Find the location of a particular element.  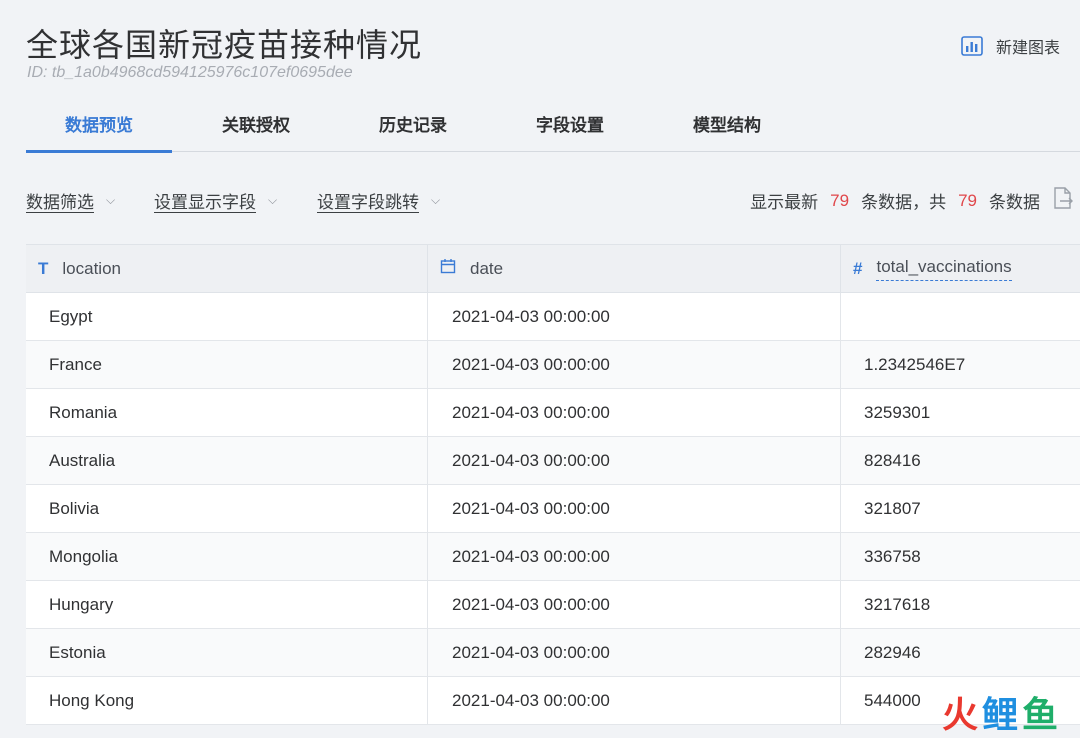

table-cell-total-vaccinations: 282946 is located at coordinates (892, 652).